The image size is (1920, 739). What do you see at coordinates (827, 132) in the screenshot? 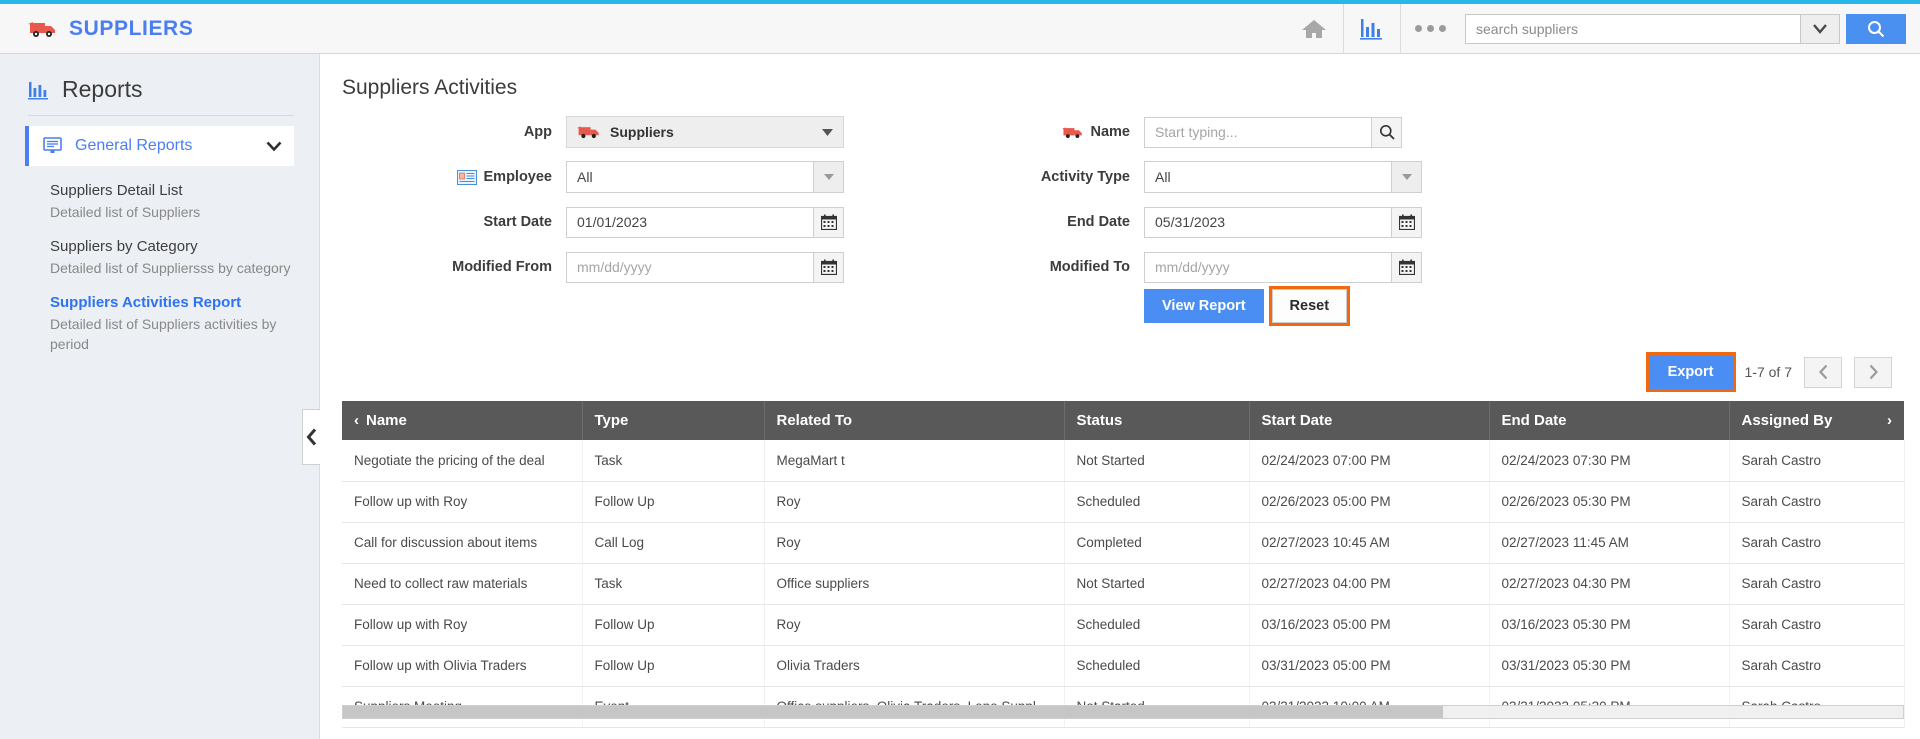
I see `caret-down-icon` at bounding box center [827, 132].